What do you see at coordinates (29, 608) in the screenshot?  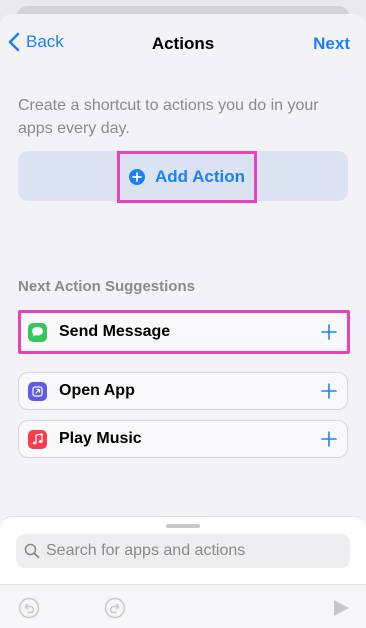 I see `undo-icon` at bounding box center [29, 608].